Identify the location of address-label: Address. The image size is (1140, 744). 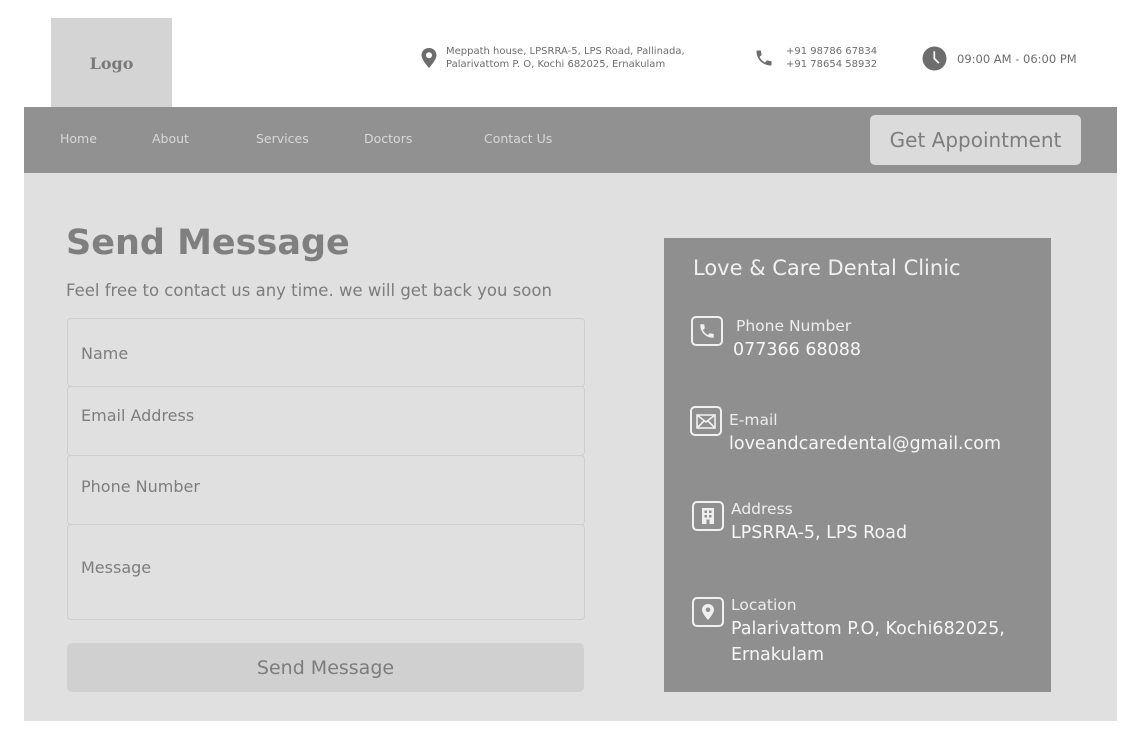
(762, 509).